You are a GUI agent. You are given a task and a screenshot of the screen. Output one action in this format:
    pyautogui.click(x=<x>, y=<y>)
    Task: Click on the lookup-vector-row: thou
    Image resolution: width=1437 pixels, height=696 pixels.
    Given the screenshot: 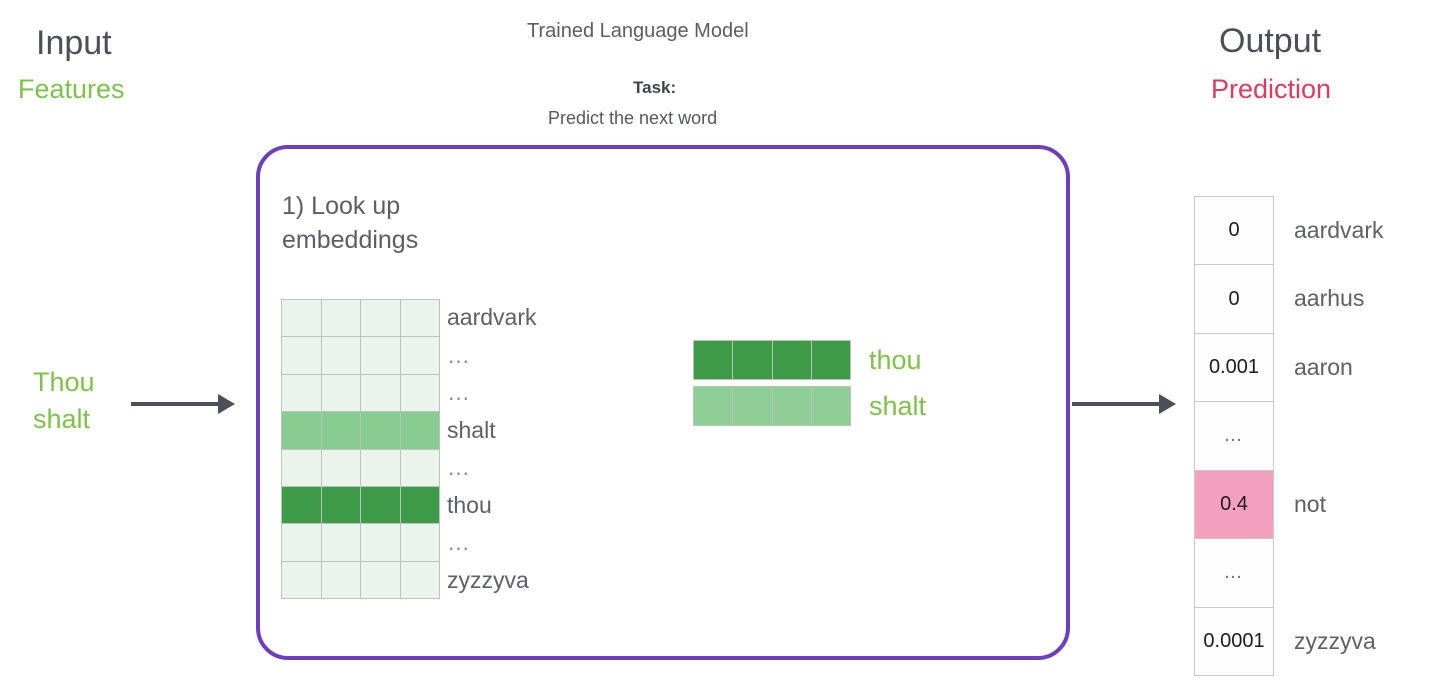 What is the action you would take?
    pyautogui.click(x=809, y=360)
    